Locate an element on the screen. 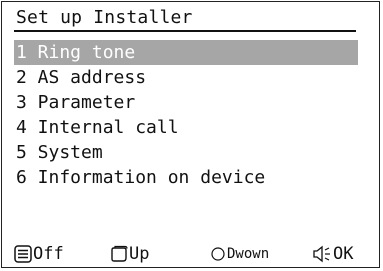 This screenshot has height=271, width=383. menu-item-as-address: 2 AS address is located at coordinates (186, 77).